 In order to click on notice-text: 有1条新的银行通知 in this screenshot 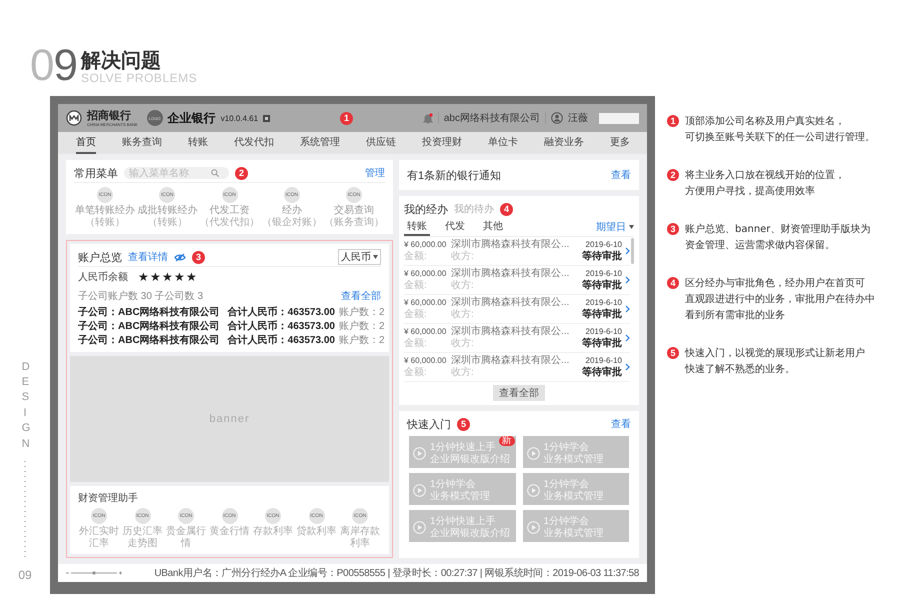, I will do `click(454, 175)`.